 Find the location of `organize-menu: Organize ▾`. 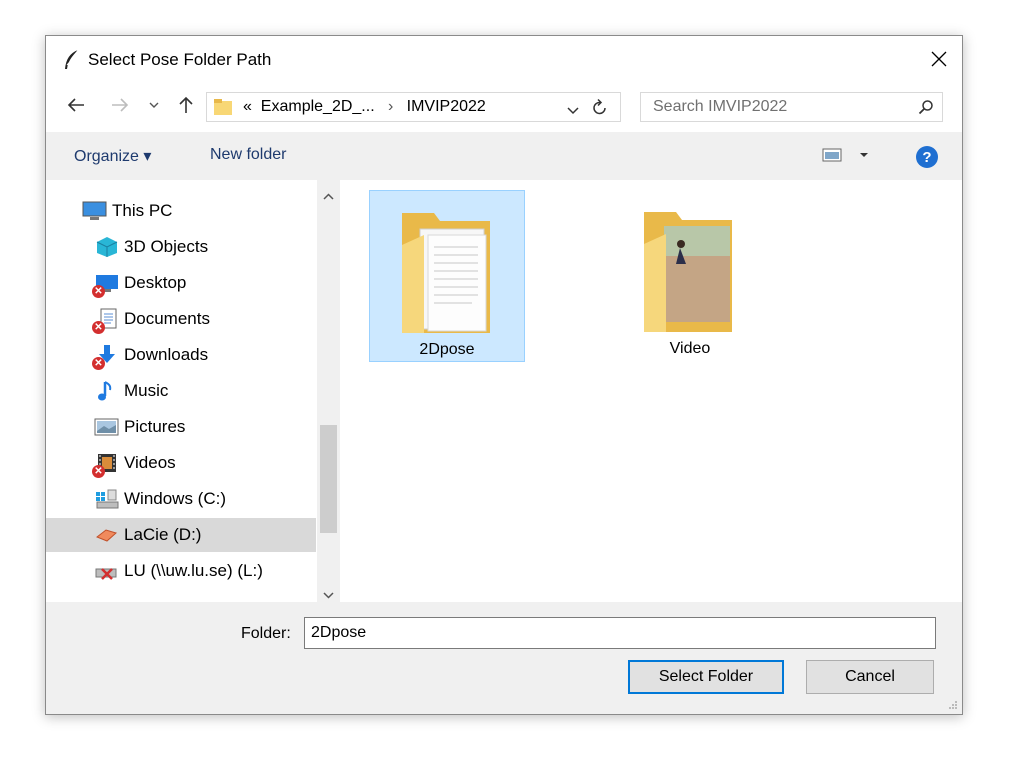

organize-menu: Organize ▾ is located at coordinates (112, 156).